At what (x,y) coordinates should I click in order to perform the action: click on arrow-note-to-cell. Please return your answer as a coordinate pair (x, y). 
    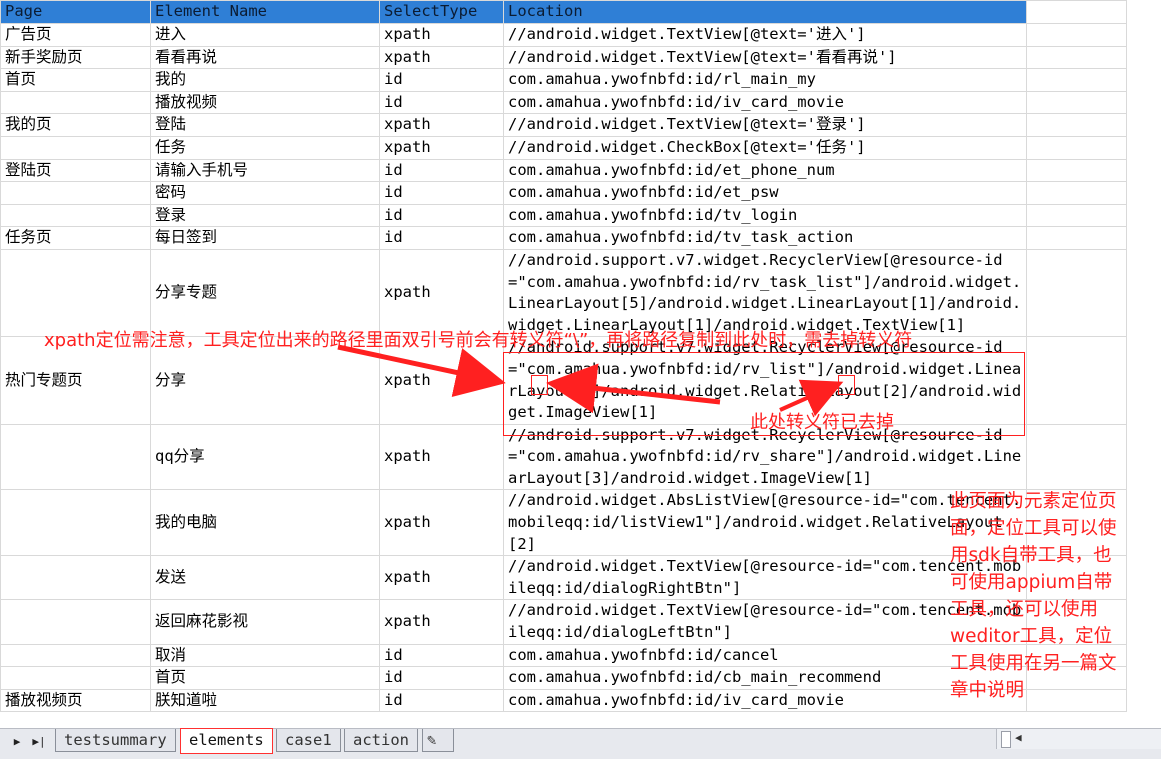
    Looking at the image, I should click on (421, 371).